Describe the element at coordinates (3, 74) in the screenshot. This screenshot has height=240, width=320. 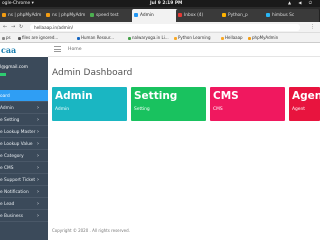
I see `online-status-indicator` at that location.